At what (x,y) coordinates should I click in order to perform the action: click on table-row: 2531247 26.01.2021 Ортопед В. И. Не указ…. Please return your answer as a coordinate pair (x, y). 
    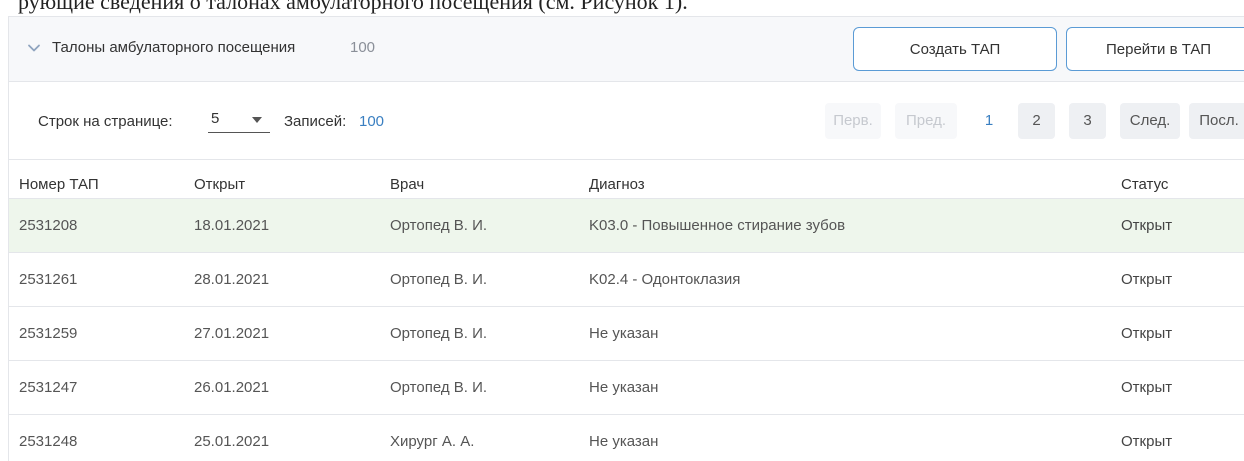
    Looking at the image, I should click on (626, 388).